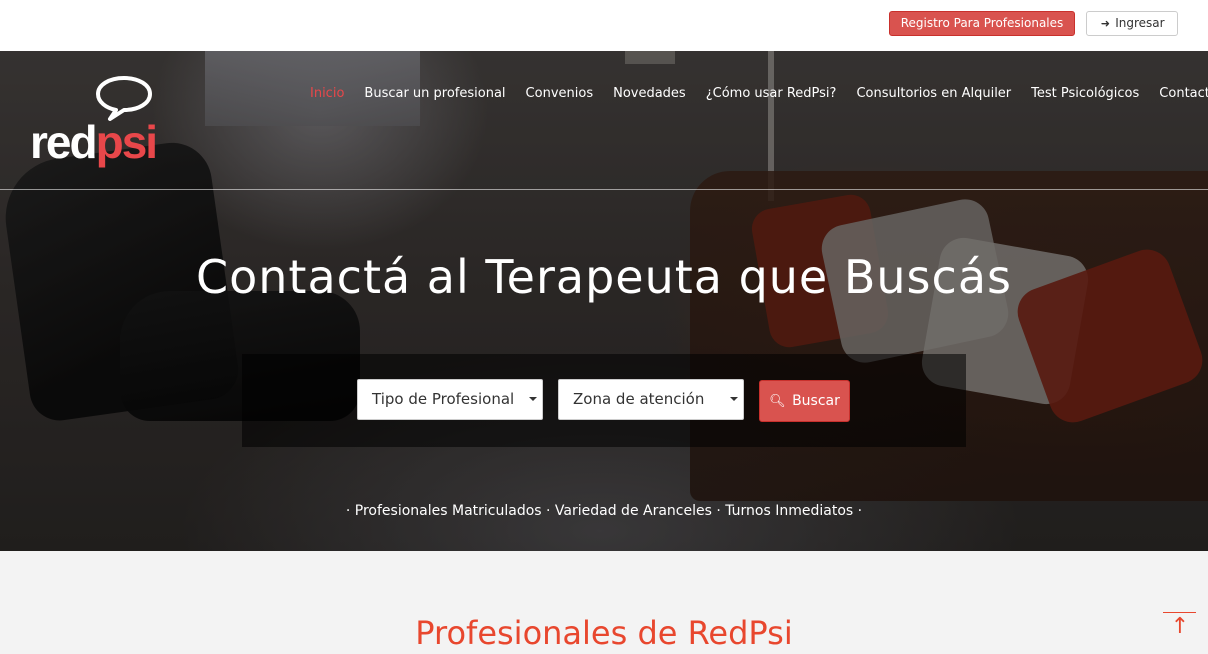 The image size is (1208, 654). What do you see at coordinates (604, 25) in the screenshot?
I see `top-bar: Registro Para Profesionales ➜ Ingresar` at bounding box center [604, 25].